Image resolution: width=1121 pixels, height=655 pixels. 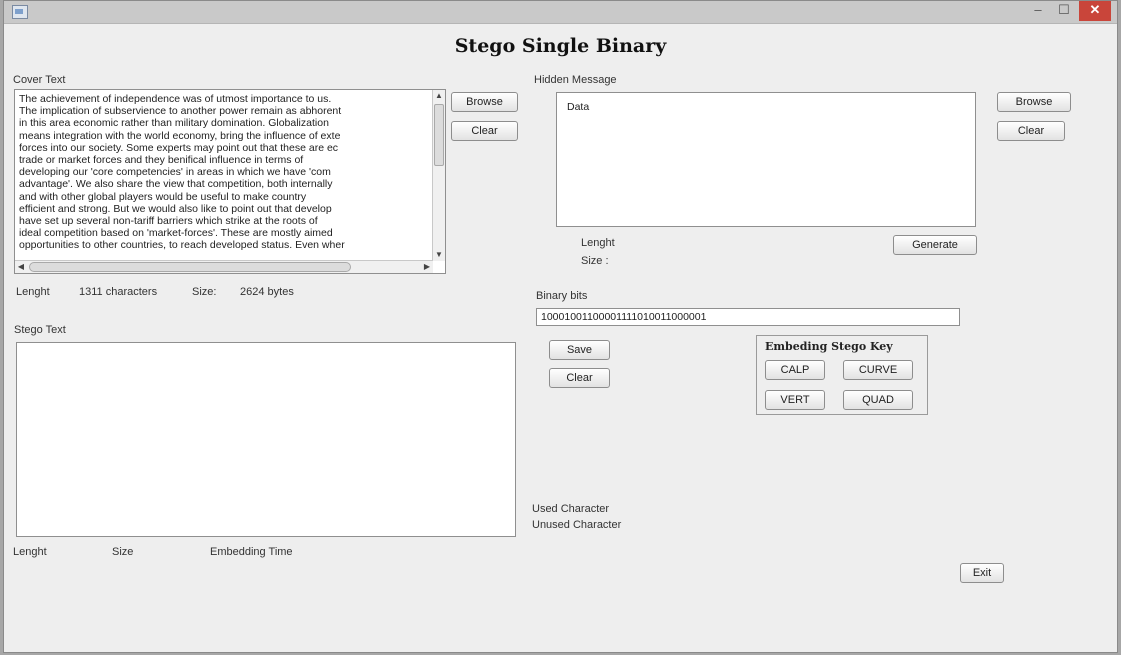 I want to click on curve-button: CURVE, so click(x=878, y=370).